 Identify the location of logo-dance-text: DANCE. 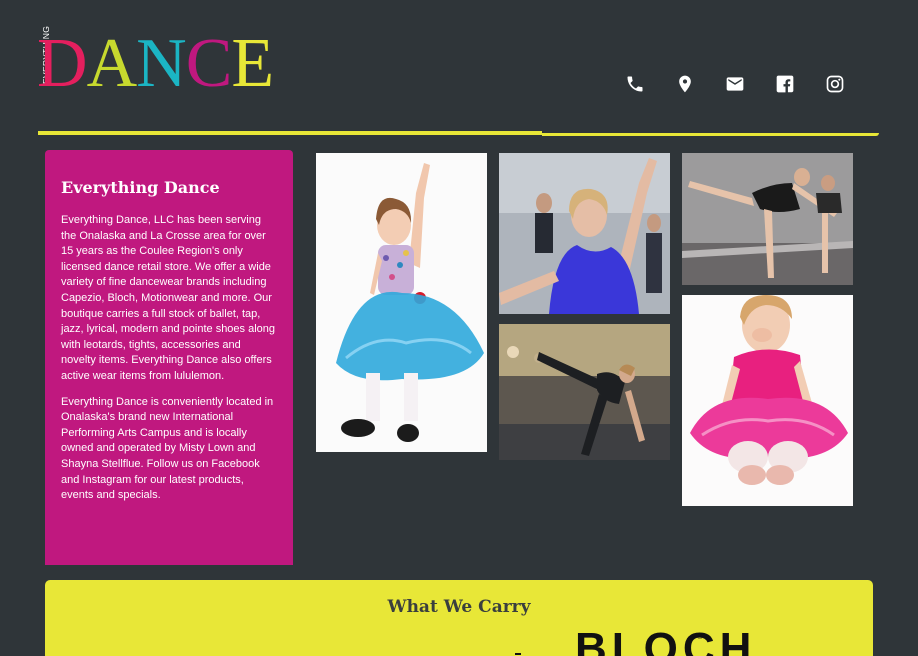
(155, 63).